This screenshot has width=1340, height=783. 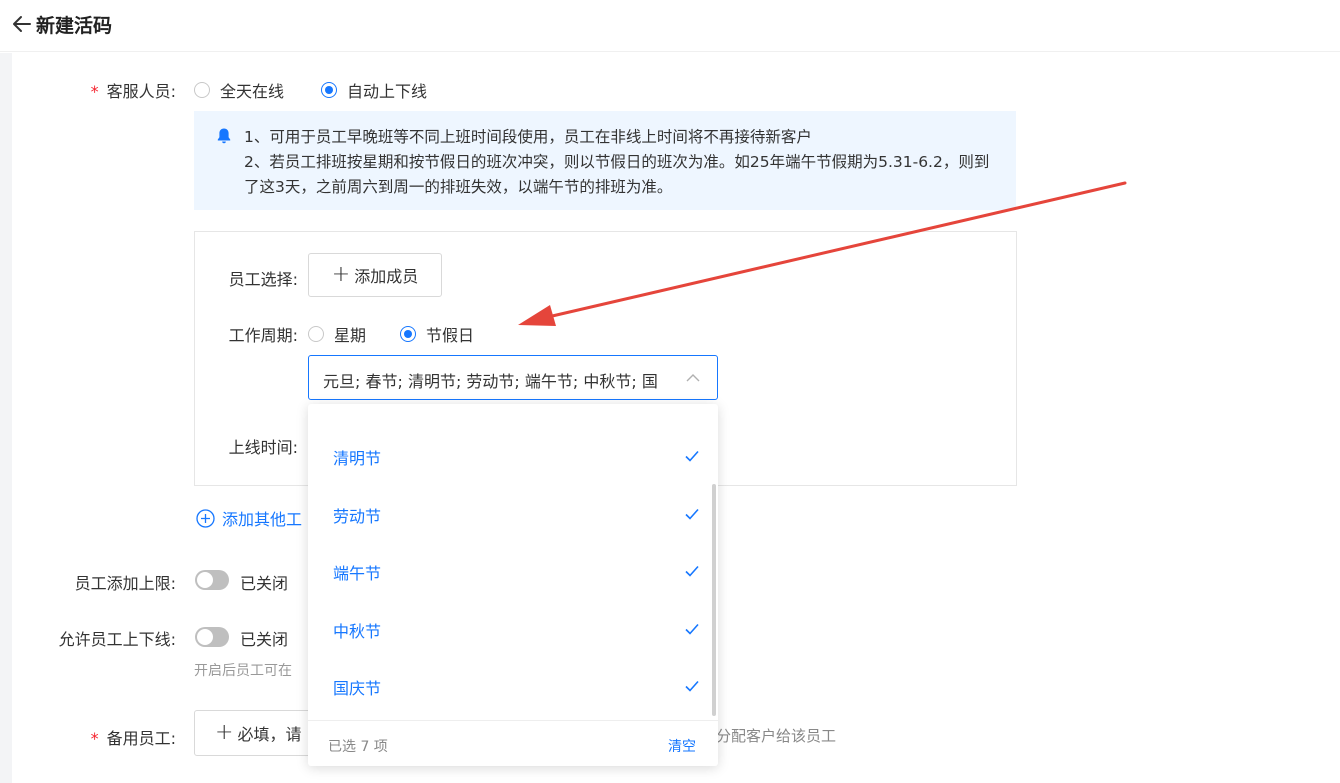 I want to click on add-member-button: + 添加成员, so click(x=375, y=275).